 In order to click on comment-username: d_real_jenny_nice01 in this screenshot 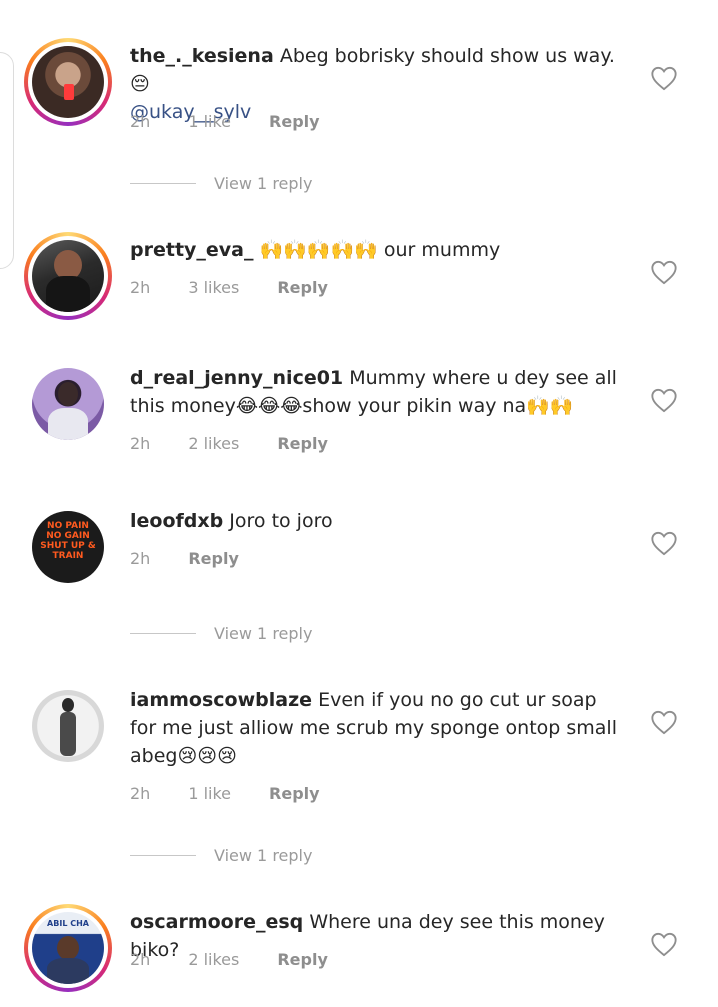, I will do `click(236, 378)`.